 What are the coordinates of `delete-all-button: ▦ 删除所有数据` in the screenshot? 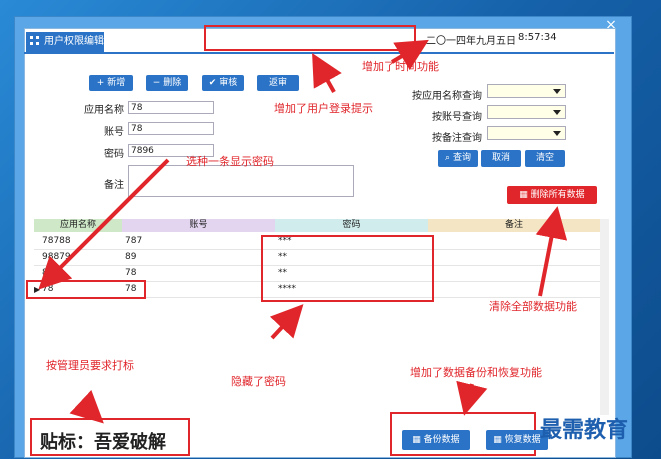 It's located at (552, 195).